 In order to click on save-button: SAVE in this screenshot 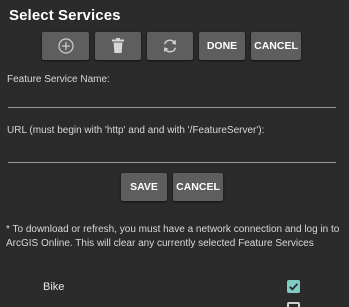, I will do `click(144, 187)`.